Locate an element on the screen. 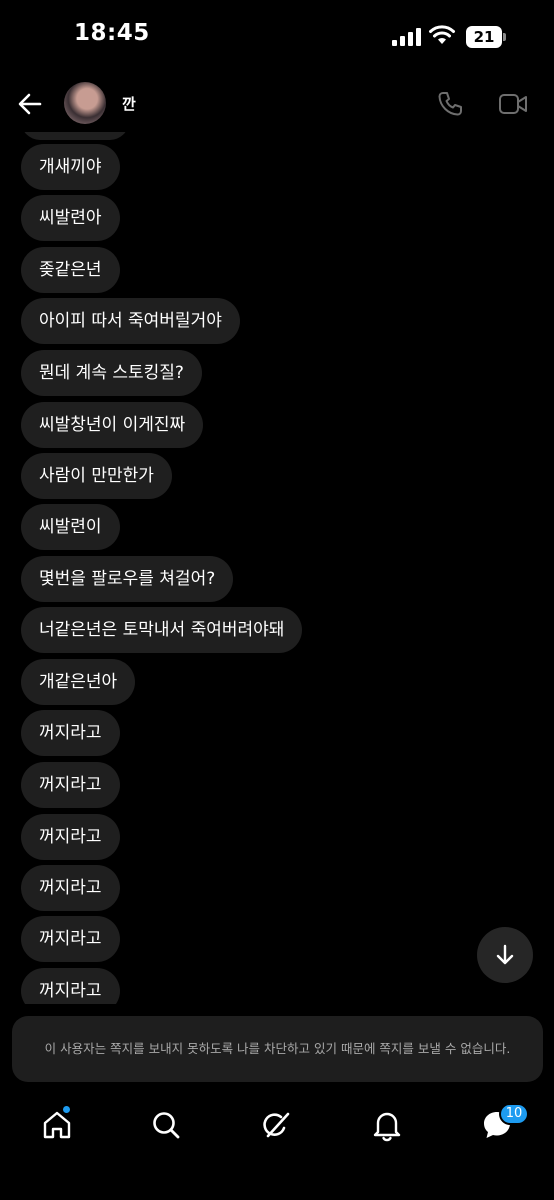 This screenshot has width=554, height=1200. message-bubble: 씨발련이 is located at coordinates (70, 527).